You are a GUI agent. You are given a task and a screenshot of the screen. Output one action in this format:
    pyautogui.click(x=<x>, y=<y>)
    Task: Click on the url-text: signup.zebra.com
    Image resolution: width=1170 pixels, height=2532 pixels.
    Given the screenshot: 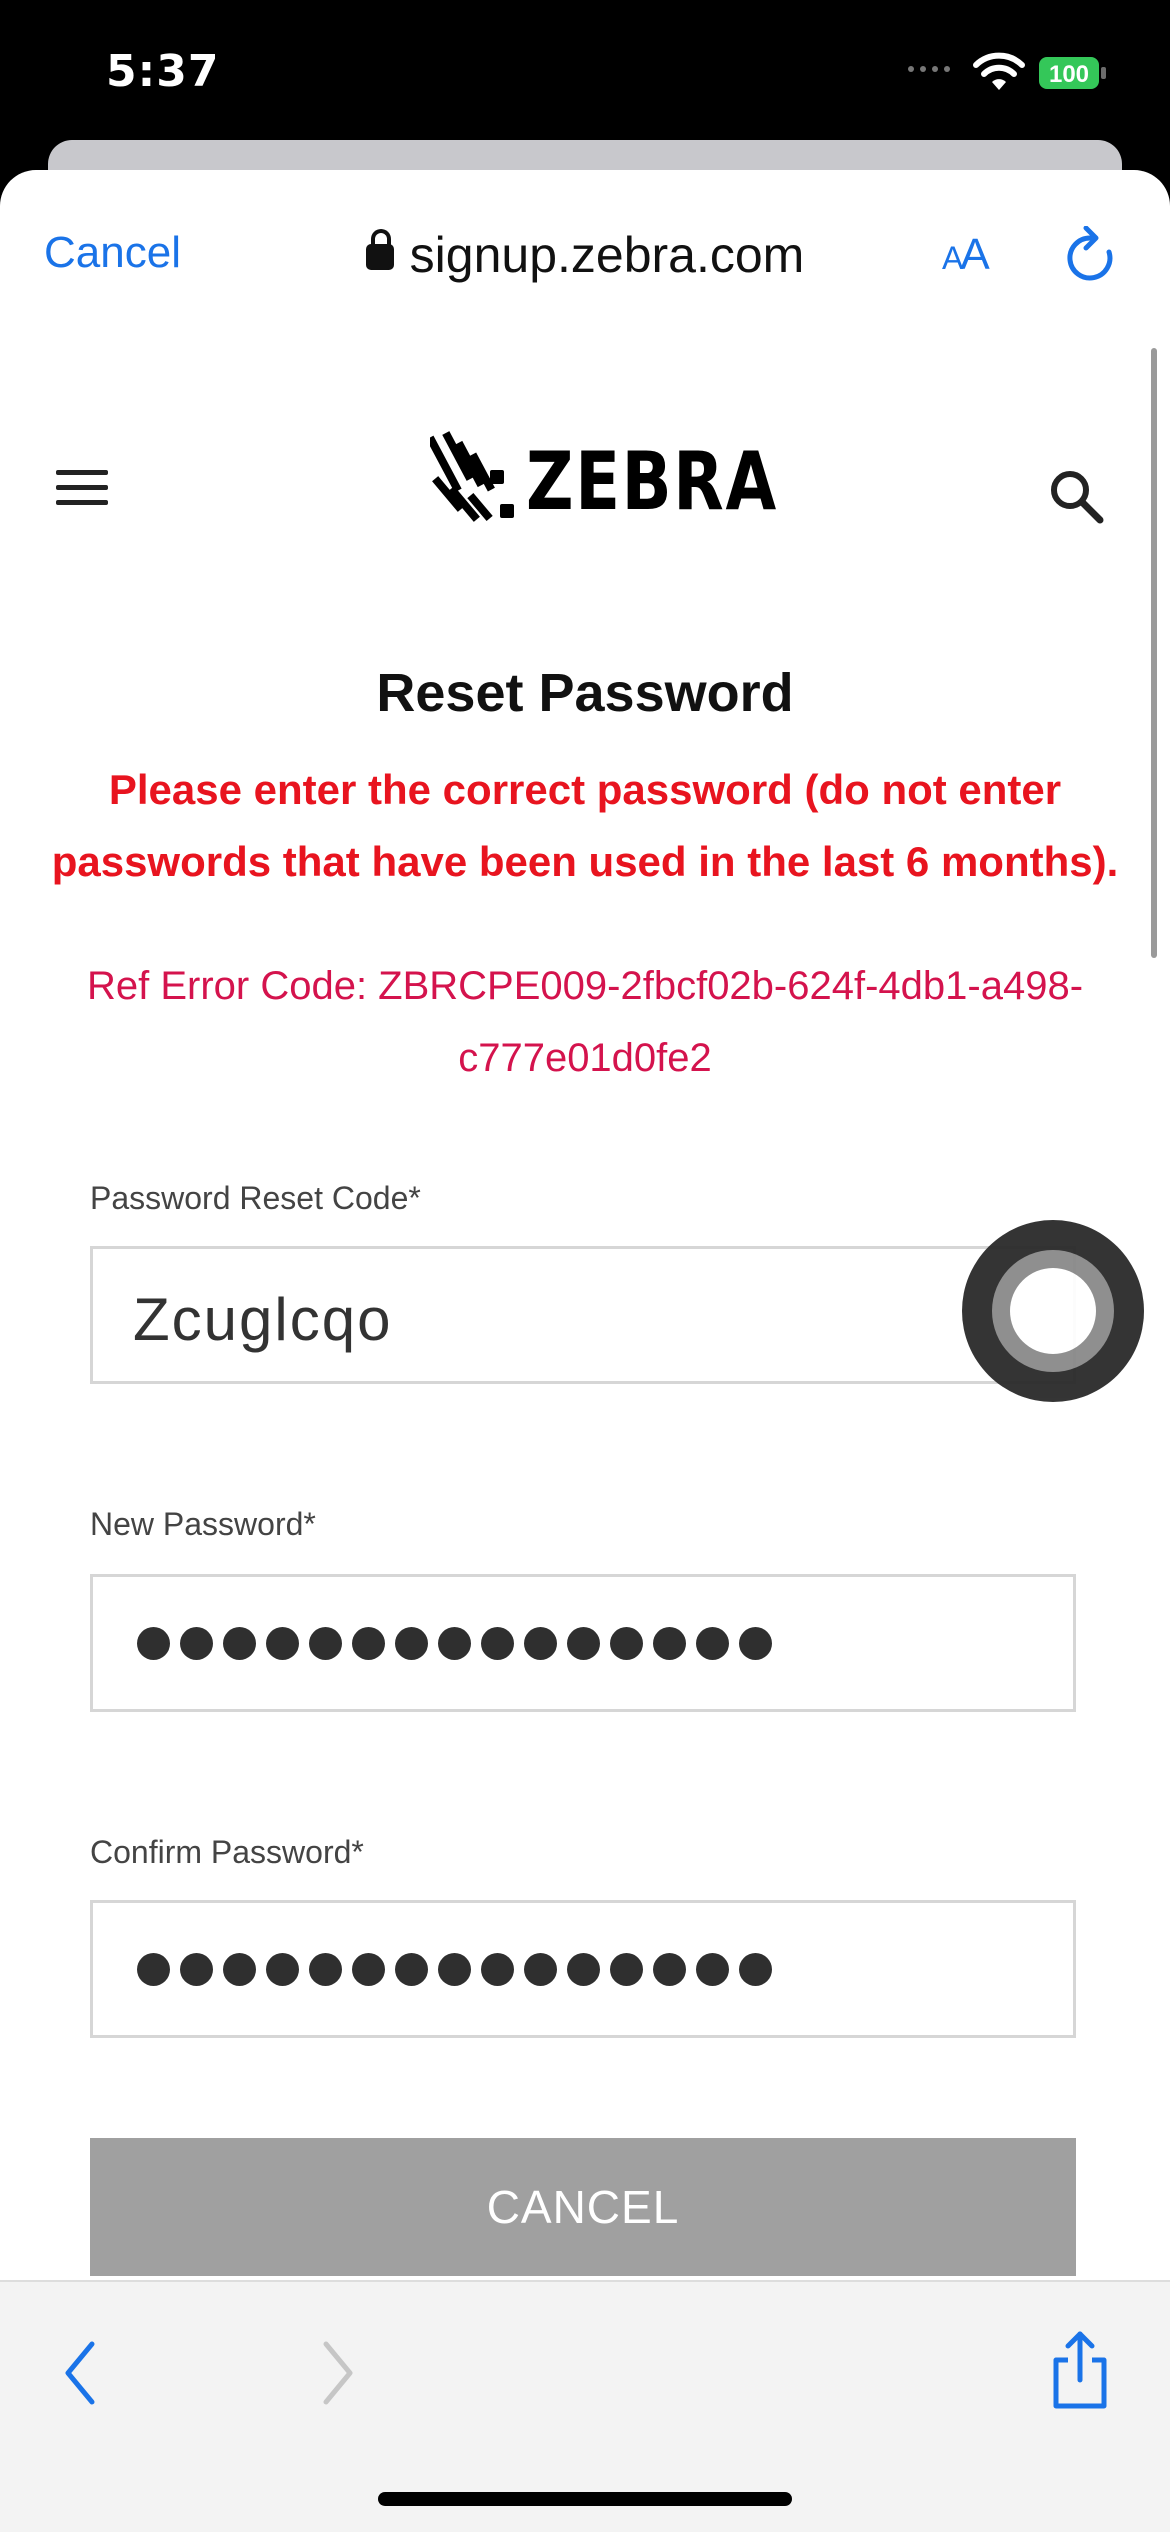 What is the action you would take?
    pyautogui.click(x=607, y=255)
    